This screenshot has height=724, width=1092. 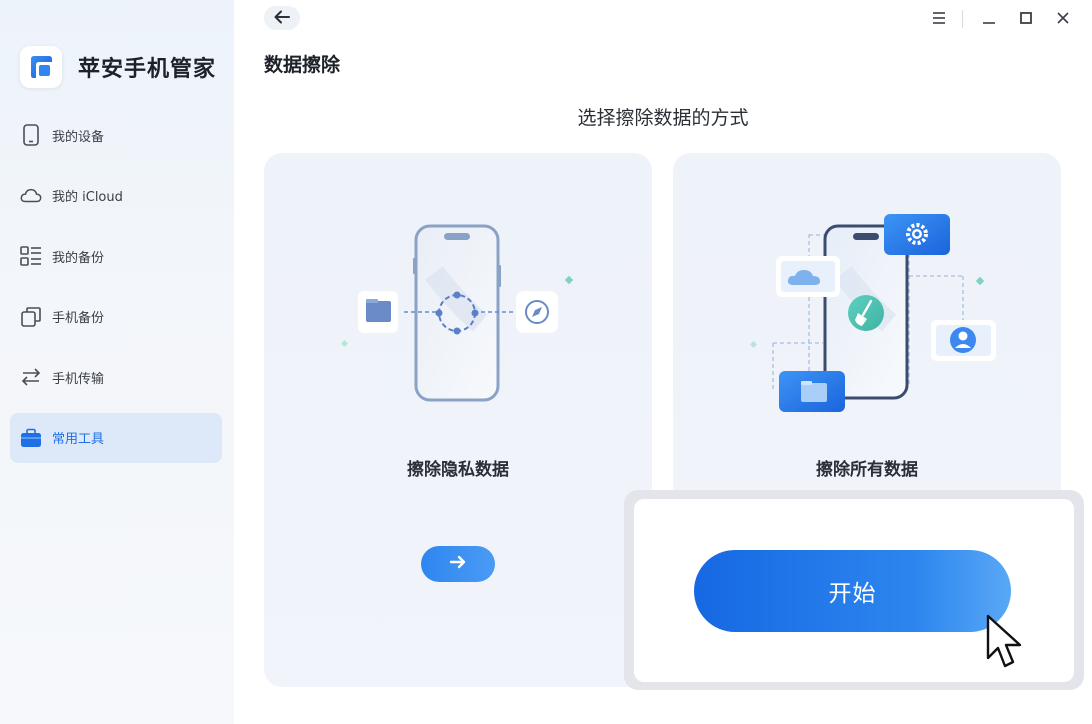 I want to click on card-title: 擦除所有数据, so click(x=867, y=470).